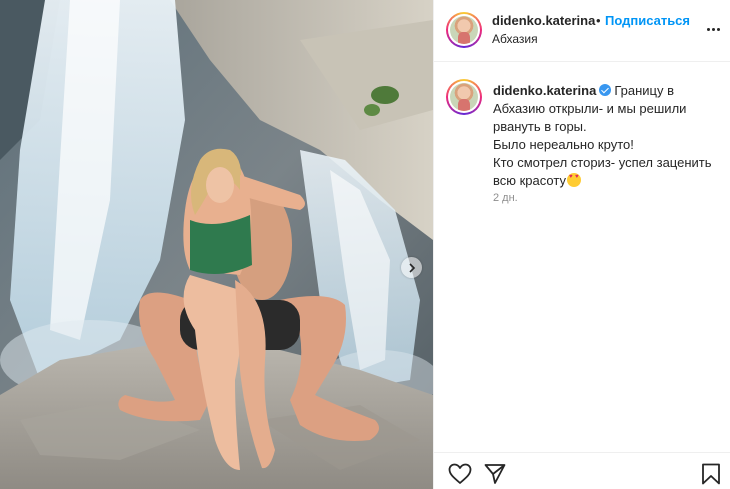 Image resolution: width=730 pixels, height=489 pixels. I want to click on more-options-icon, so click(713, 29).